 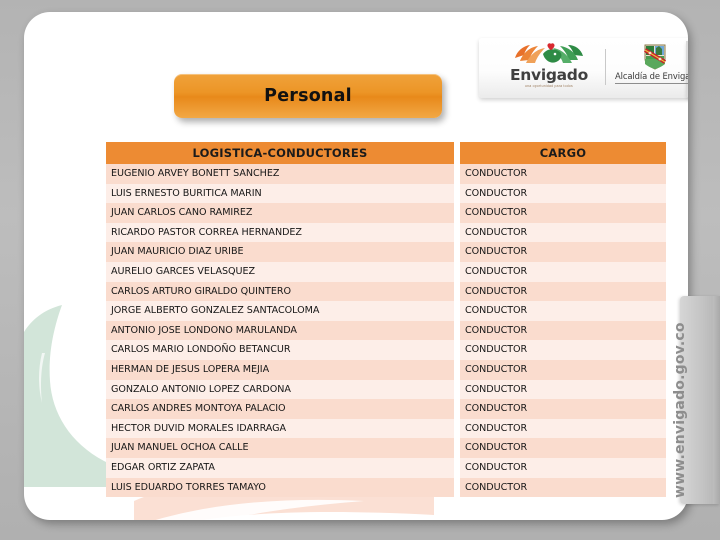 I want to click on table-row: ANTONIO JOSE LONDONO MARULANDA CONDUCTOR, so click(x=386, y=330).